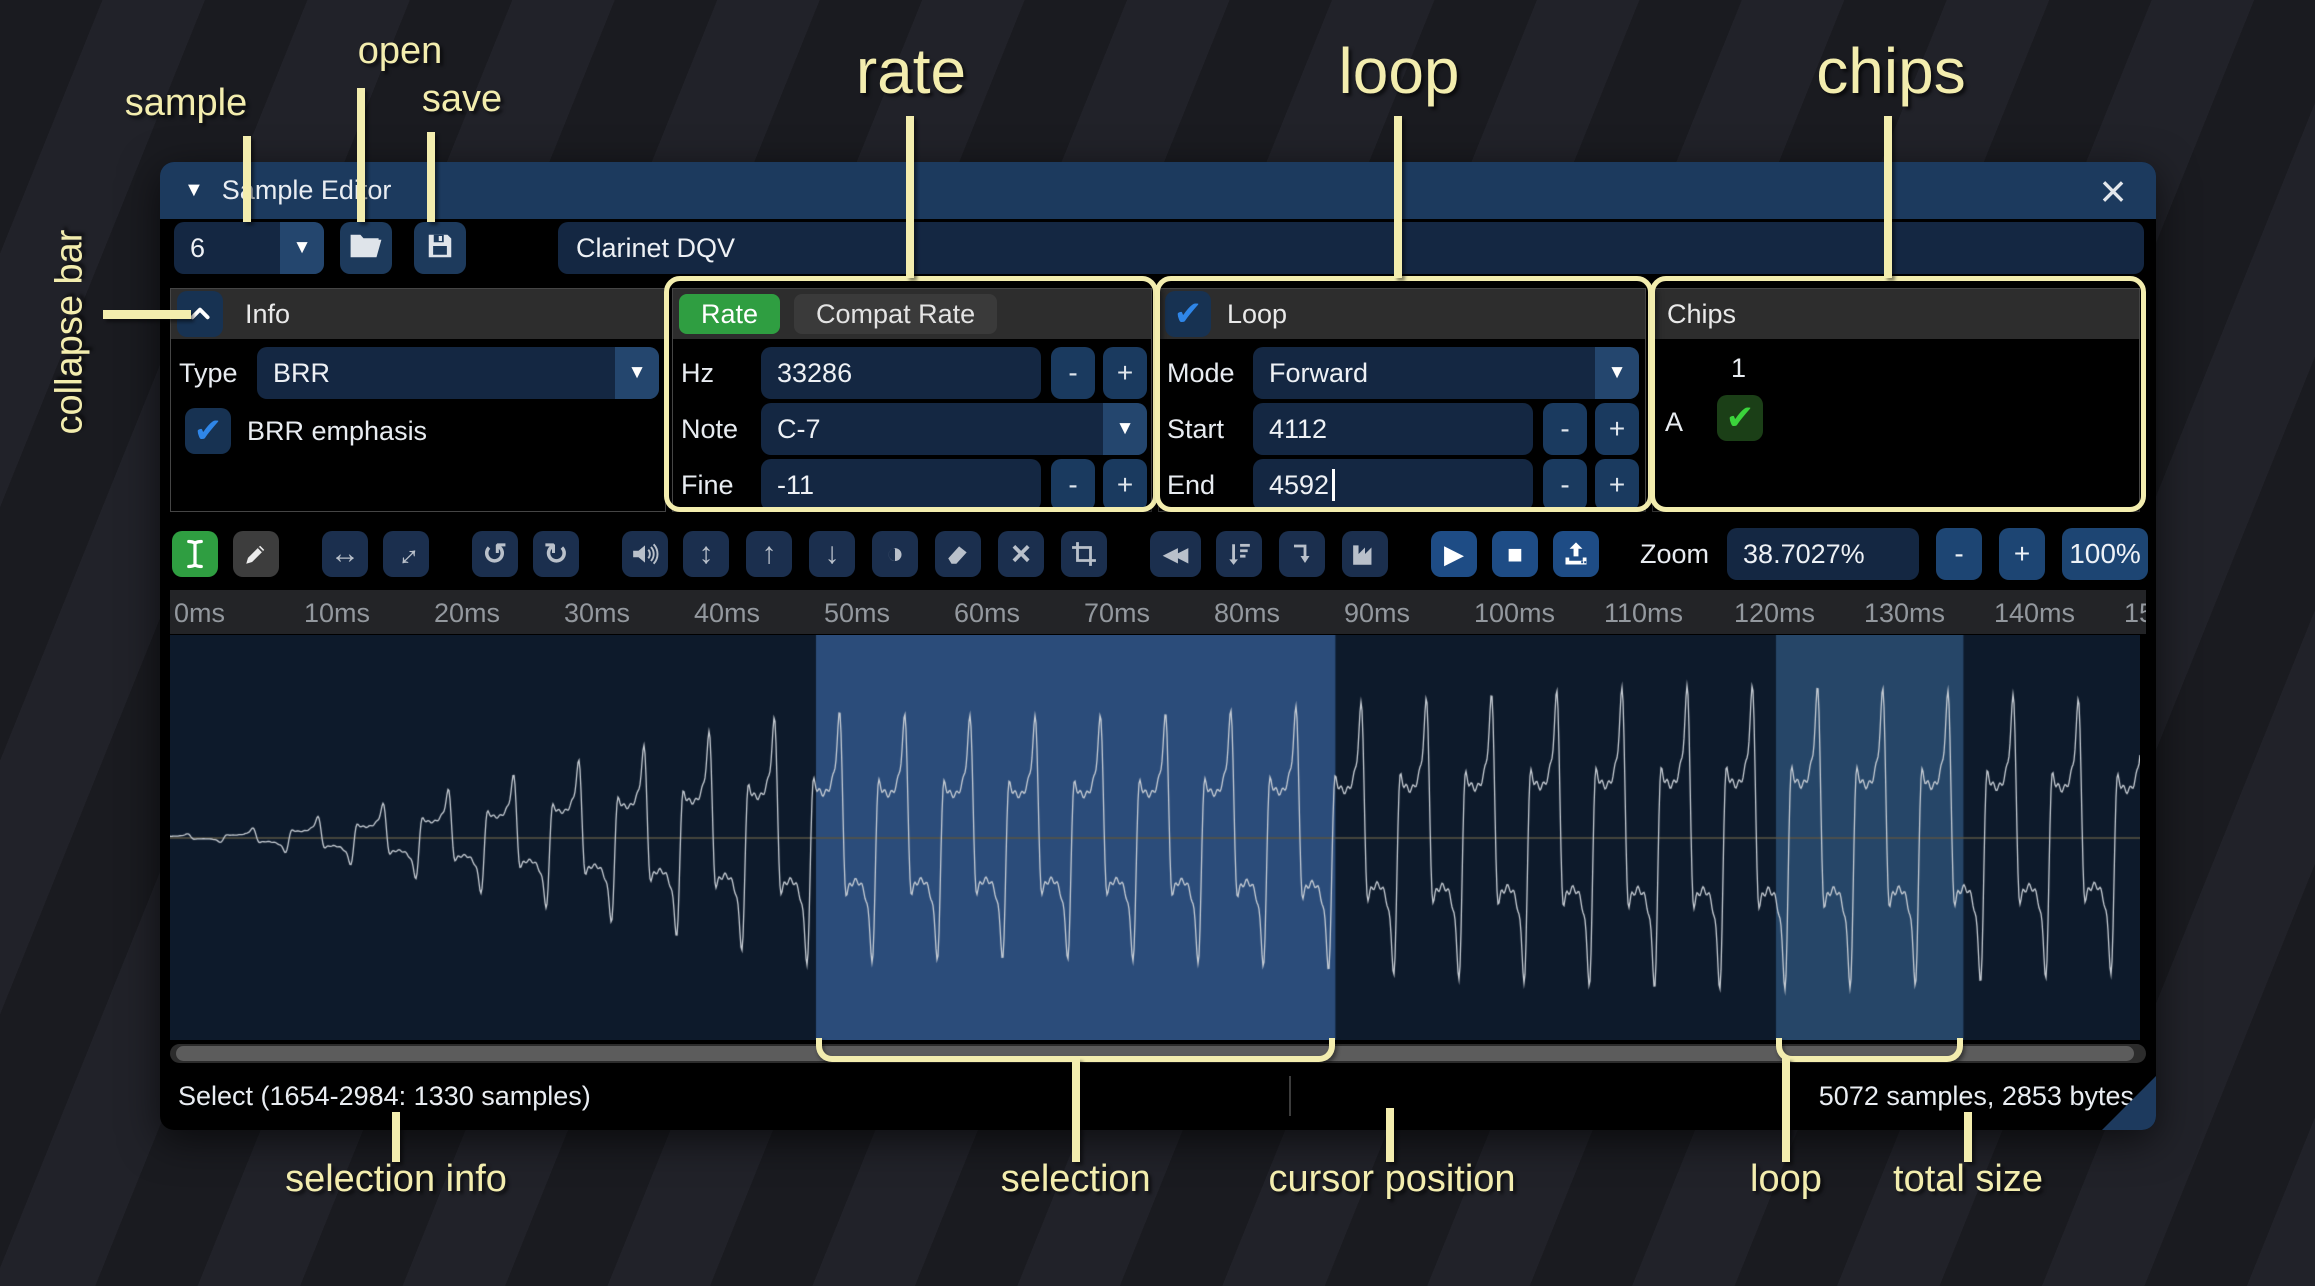  What do you see at coordinates (1968, 1137) in the screenshot?
I see `annotation-line-total-size` at bounding box center [1968, 1137].